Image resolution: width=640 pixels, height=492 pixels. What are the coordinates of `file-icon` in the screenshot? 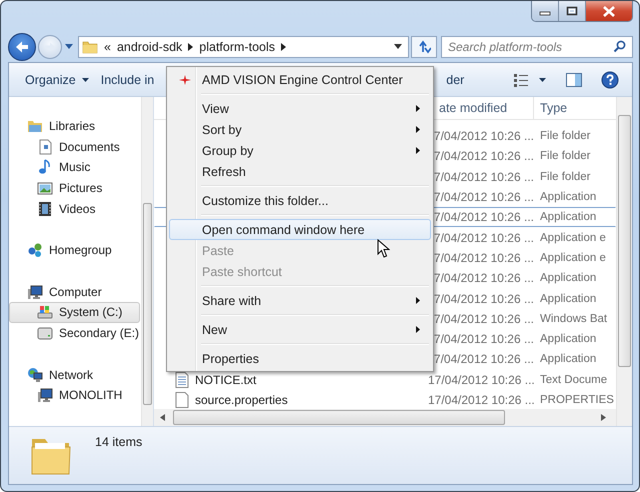 It's located at (182, 400).